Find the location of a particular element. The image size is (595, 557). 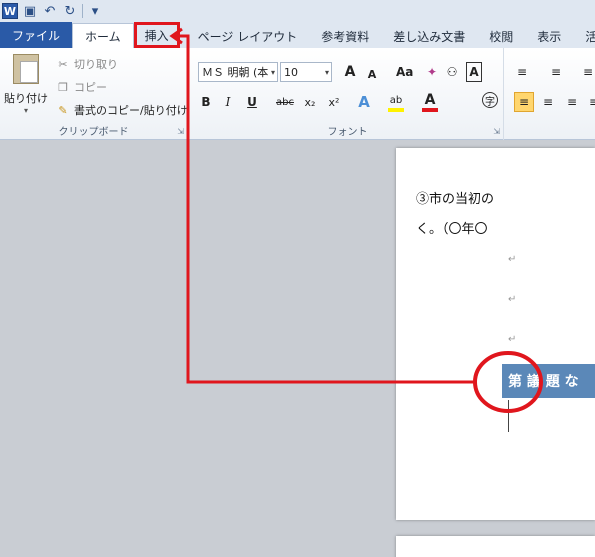

cut-label: 切り取り is located at coordinates (96, 64).